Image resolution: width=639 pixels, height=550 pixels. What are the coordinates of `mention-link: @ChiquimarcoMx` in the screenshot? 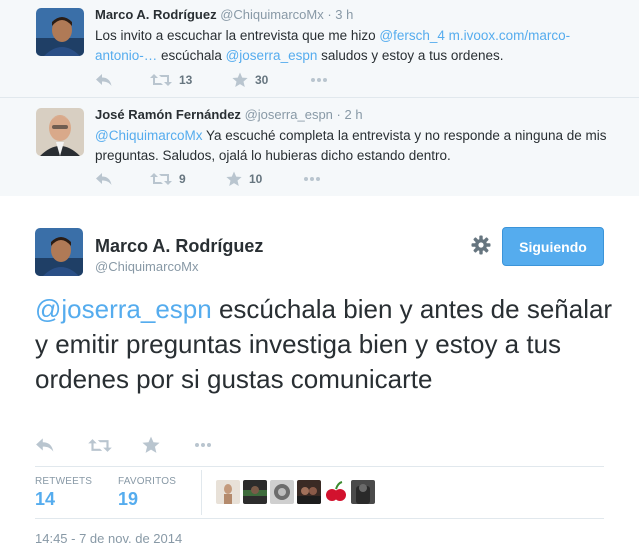 It's located at (148, 135).